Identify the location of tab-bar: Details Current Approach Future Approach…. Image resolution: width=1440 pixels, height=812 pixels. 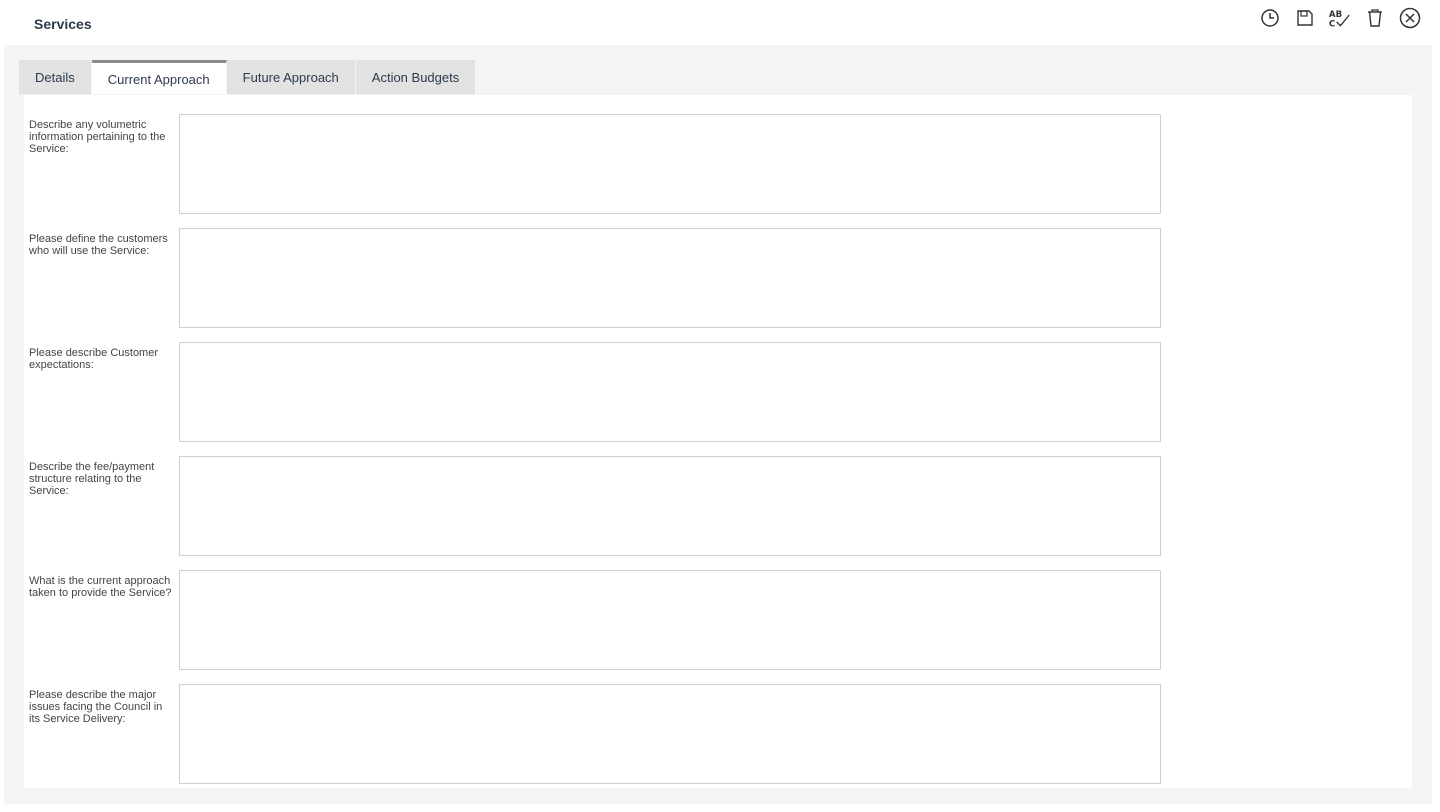
(248, 77).